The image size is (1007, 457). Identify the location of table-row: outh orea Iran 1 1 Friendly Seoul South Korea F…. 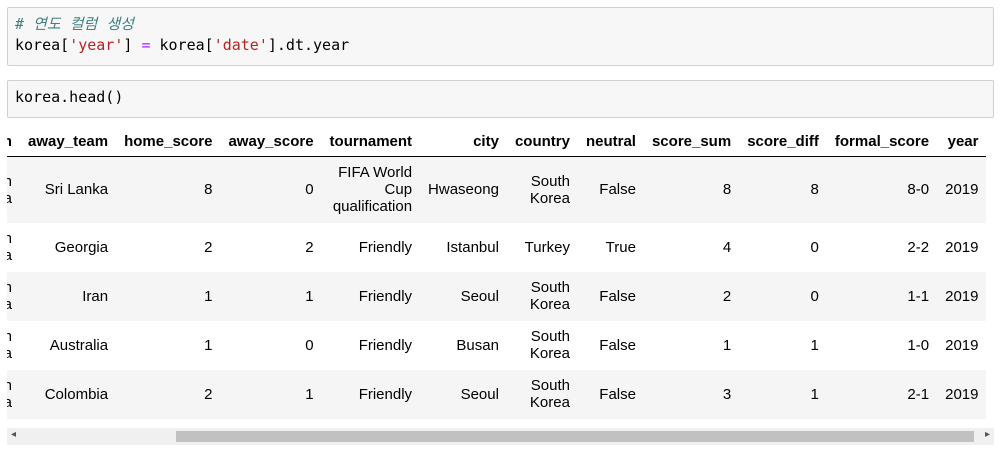
(497, 296).